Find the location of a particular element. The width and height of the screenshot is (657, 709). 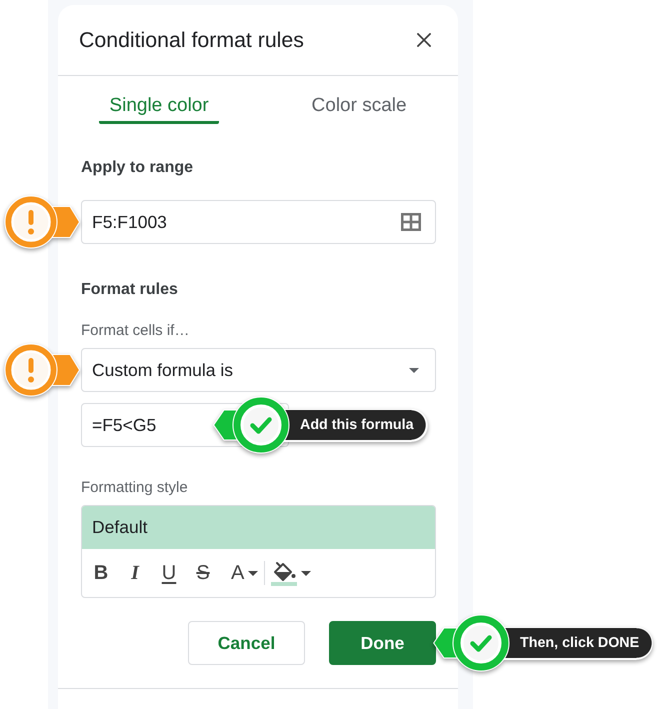

tab: Single color is located at coordinates (159, 108).